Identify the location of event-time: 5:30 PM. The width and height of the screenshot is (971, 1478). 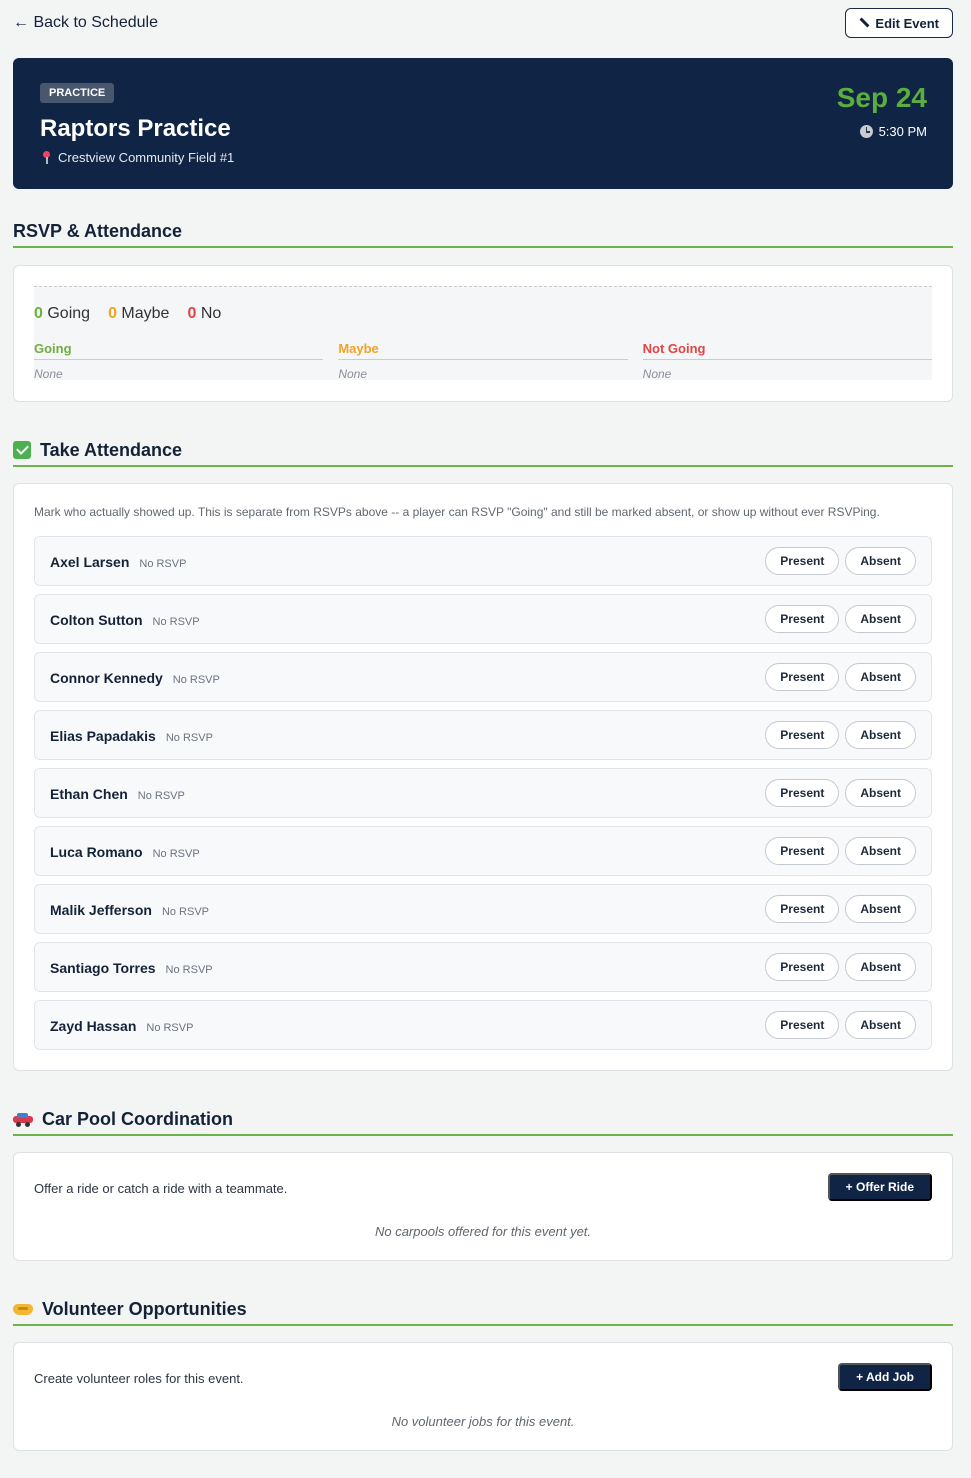
(893, 131).